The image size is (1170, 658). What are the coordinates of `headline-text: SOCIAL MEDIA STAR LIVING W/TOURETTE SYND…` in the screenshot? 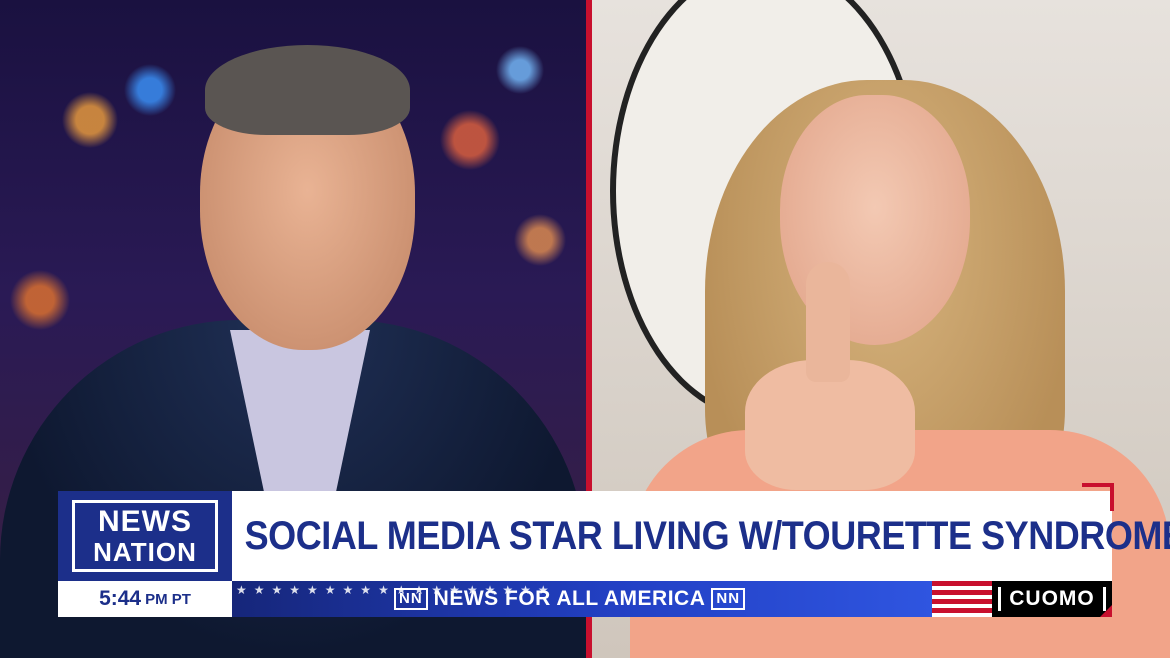 It's located at (707, 535).